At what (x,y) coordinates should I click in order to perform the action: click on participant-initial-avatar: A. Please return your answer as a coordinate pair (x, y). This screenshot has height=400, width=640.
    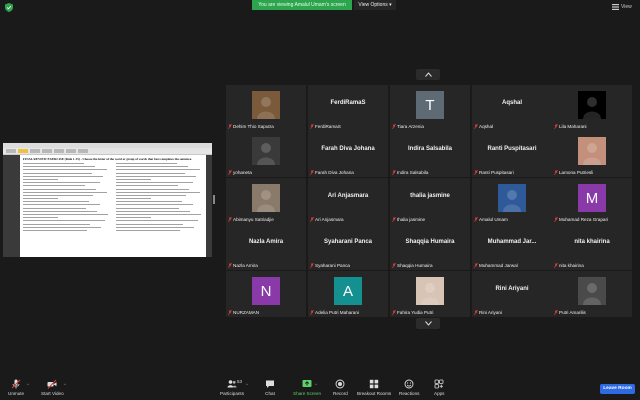
    Looking at the image, I should click on (348, 291).